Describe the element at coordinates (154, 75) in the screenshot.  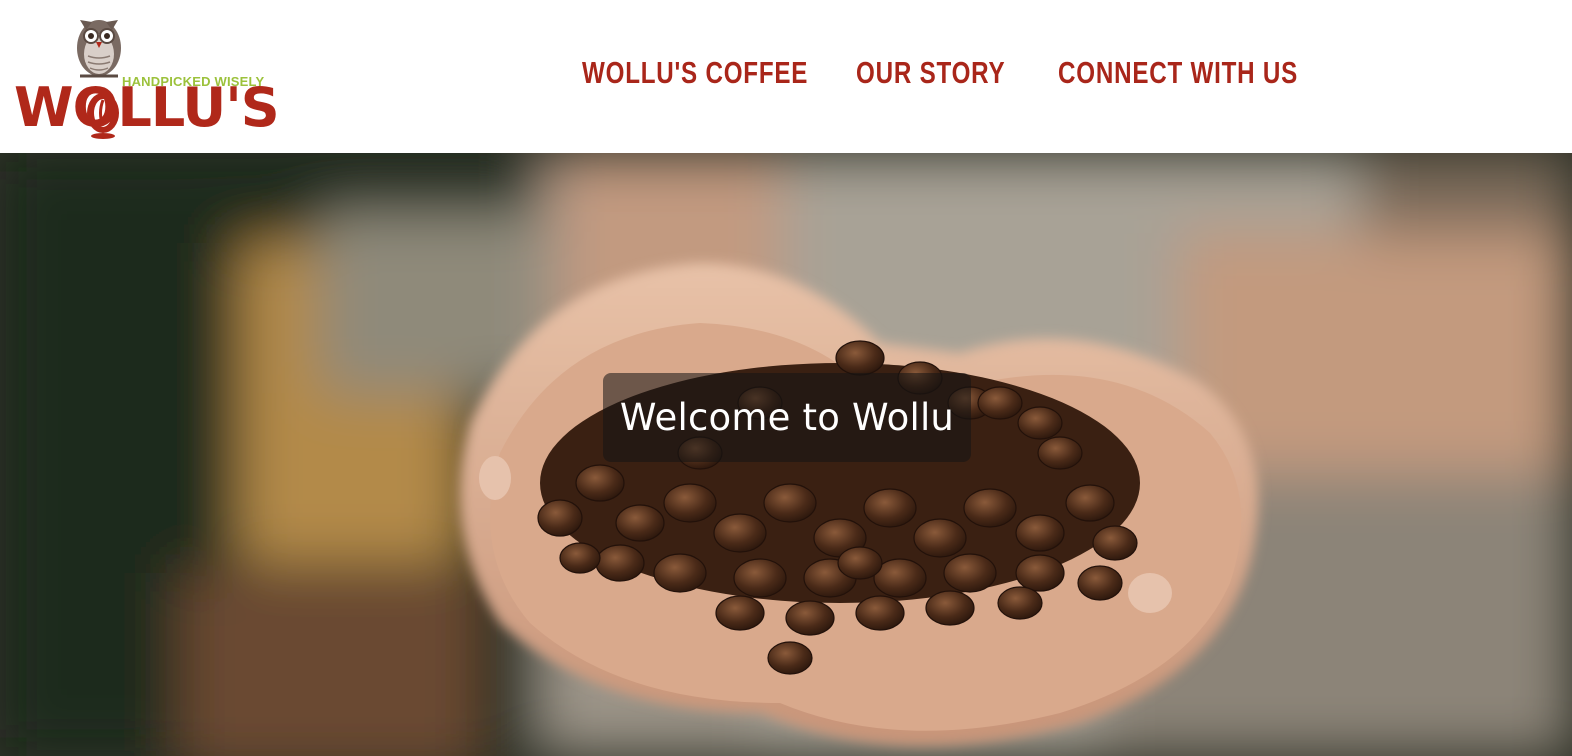
I see `site-logo: HANDPICKED WISELY WOLLU'S` at that location.